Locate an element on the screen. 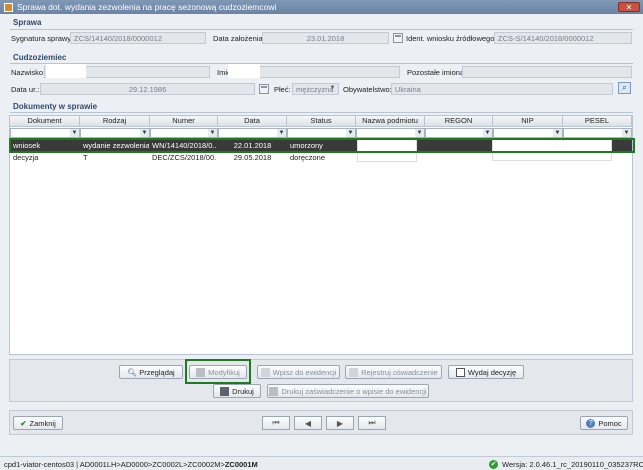 This screenshot has height=470, width=643. wpisz-do-ewidencji-button: Wpisz do ewidencji is located at coordinates (298, 372).